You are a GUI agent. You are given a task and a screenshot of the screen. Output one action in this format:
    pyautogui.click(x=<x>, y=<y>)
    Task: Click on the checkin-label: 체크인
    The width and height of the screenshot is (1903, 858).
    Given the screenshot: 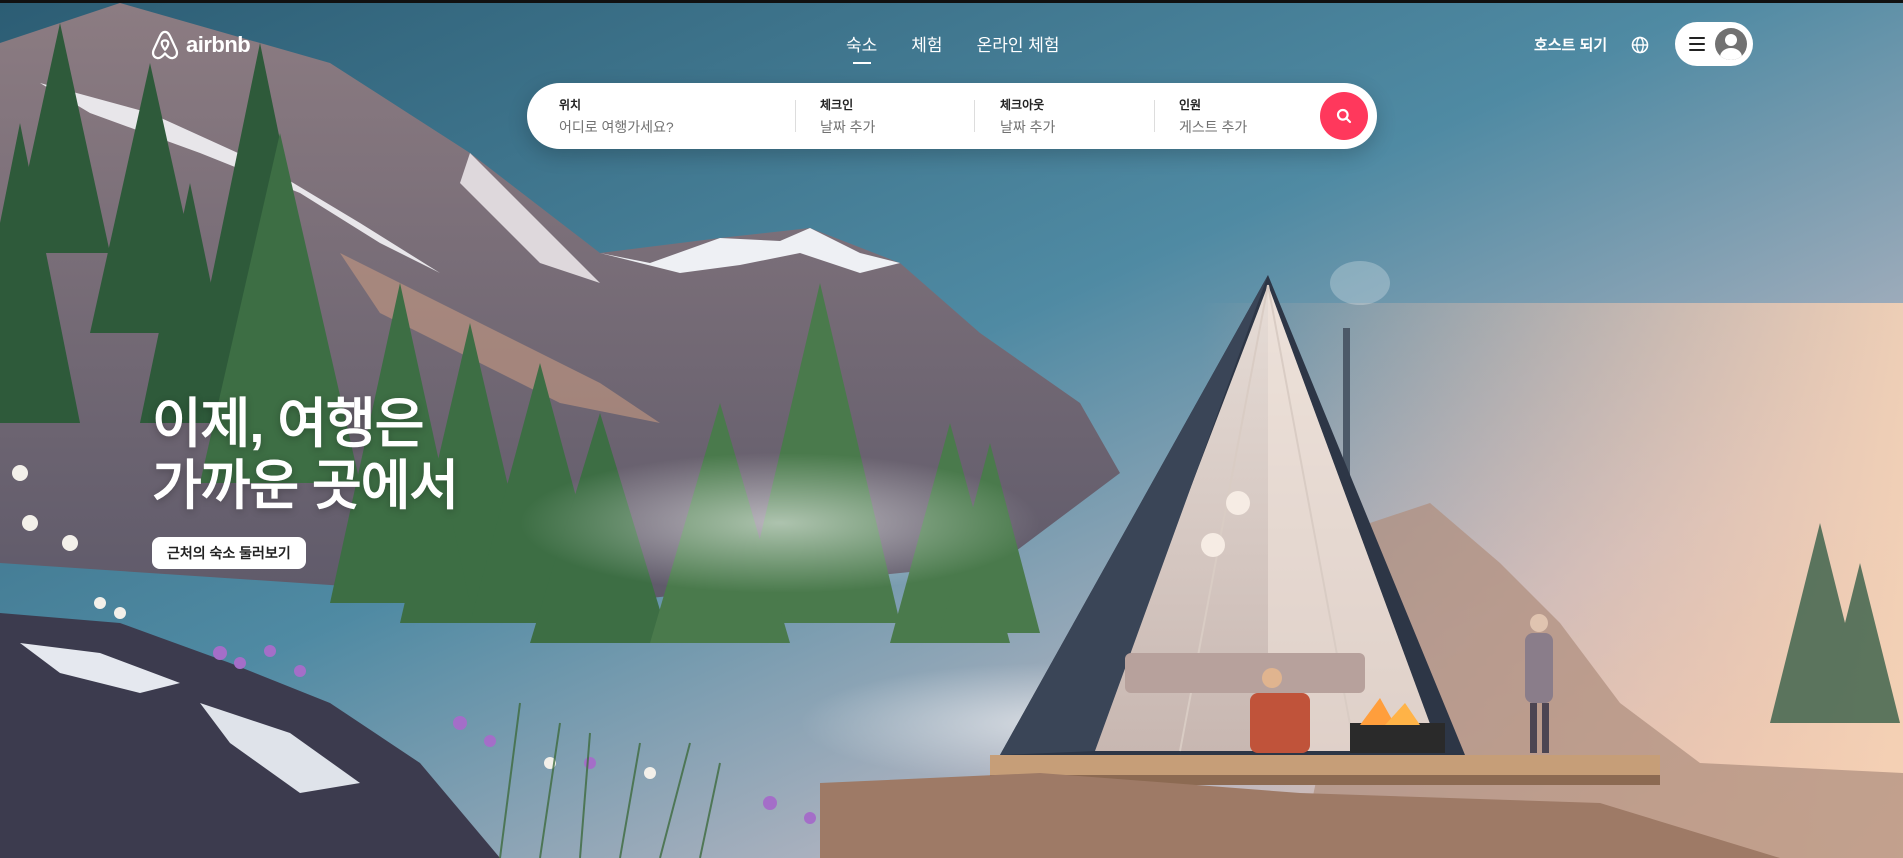 What is the action you would take?
    pyautogui.click(x=837, y=105)
    